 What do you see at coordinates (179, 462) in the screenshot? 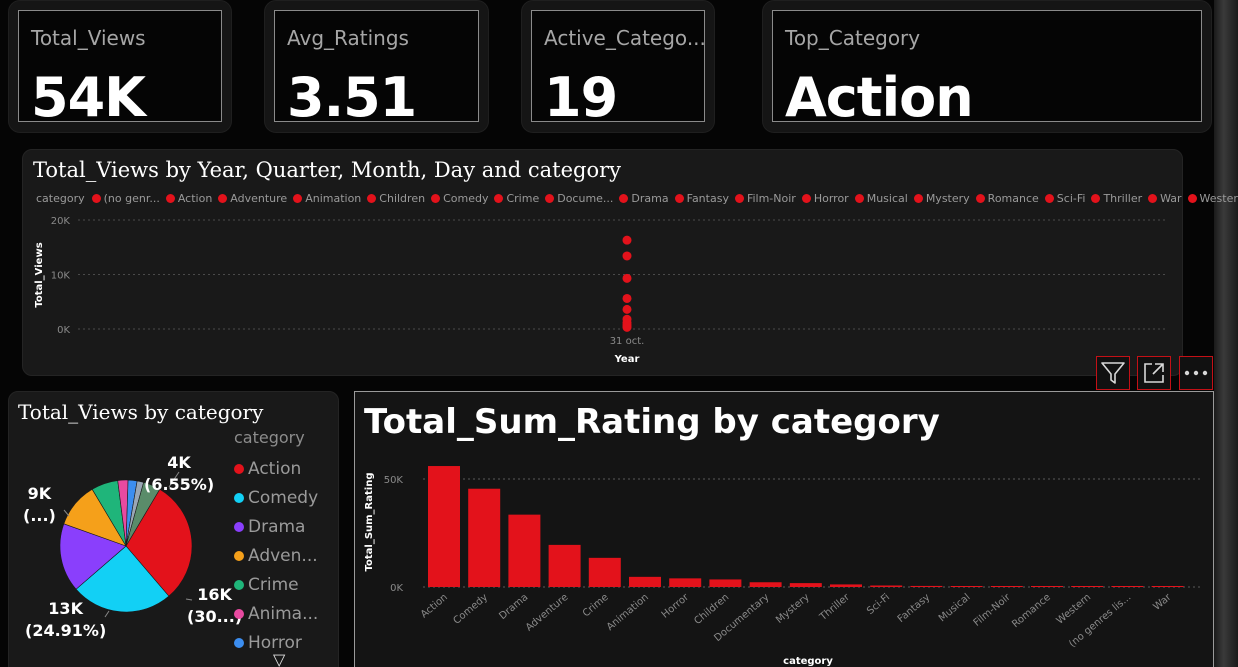
I see `pie-label-value: 4K` at bounding box center [179, 462].